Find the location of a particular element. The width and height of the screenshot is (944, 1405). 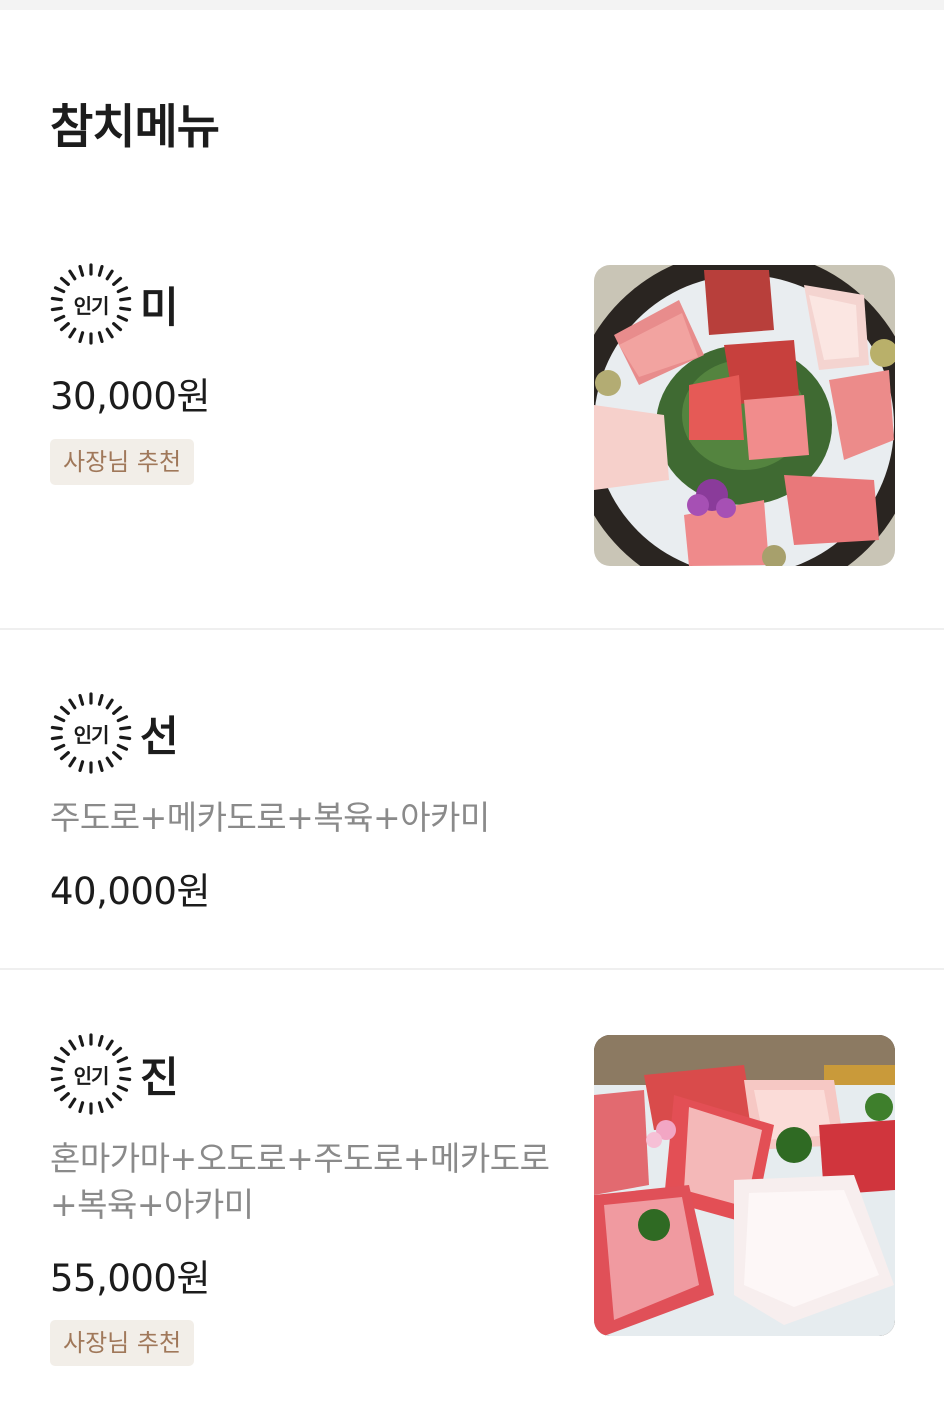

top-bar is located at coordinates (472, 5).